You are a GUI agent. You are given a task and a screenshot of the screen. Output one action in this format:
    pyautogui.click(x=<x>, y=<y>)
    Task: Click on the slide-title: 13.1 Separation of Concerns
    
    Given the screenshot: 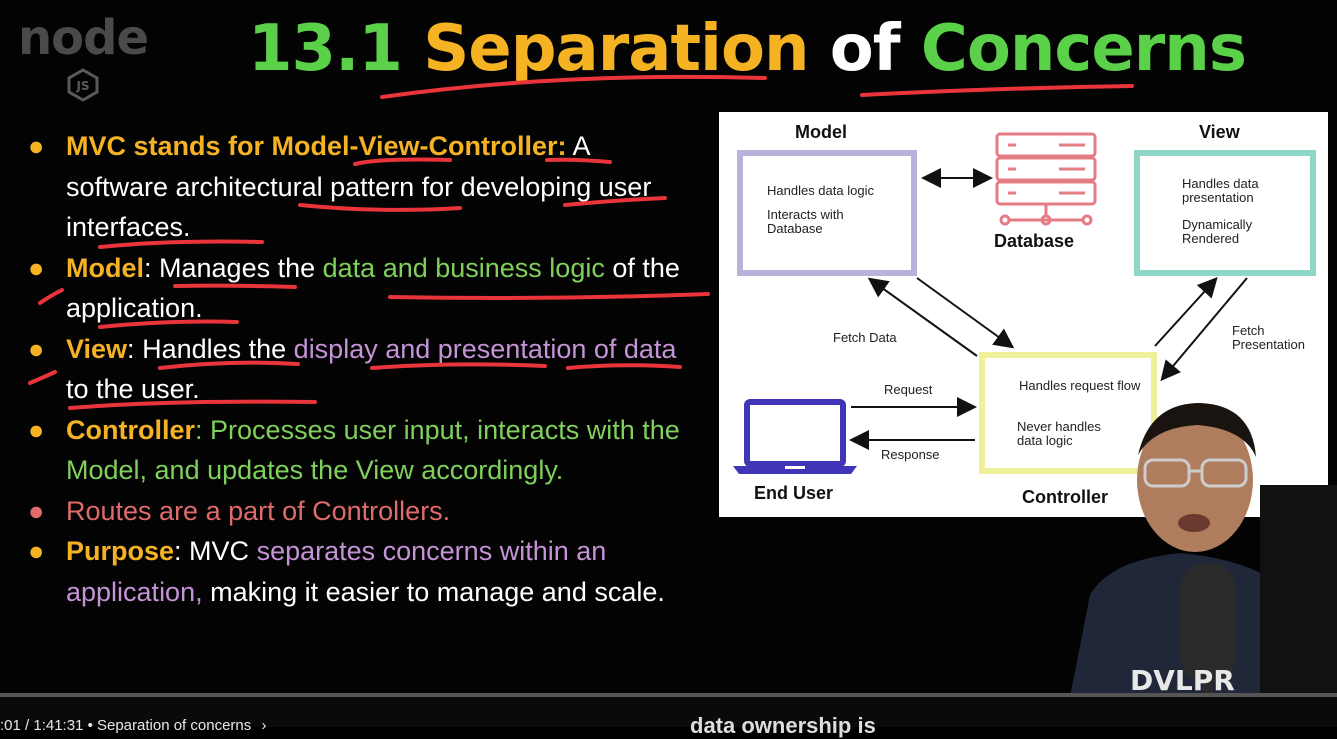 What is the action you would take?
    pyautogui.click(x=747, y=49)
    